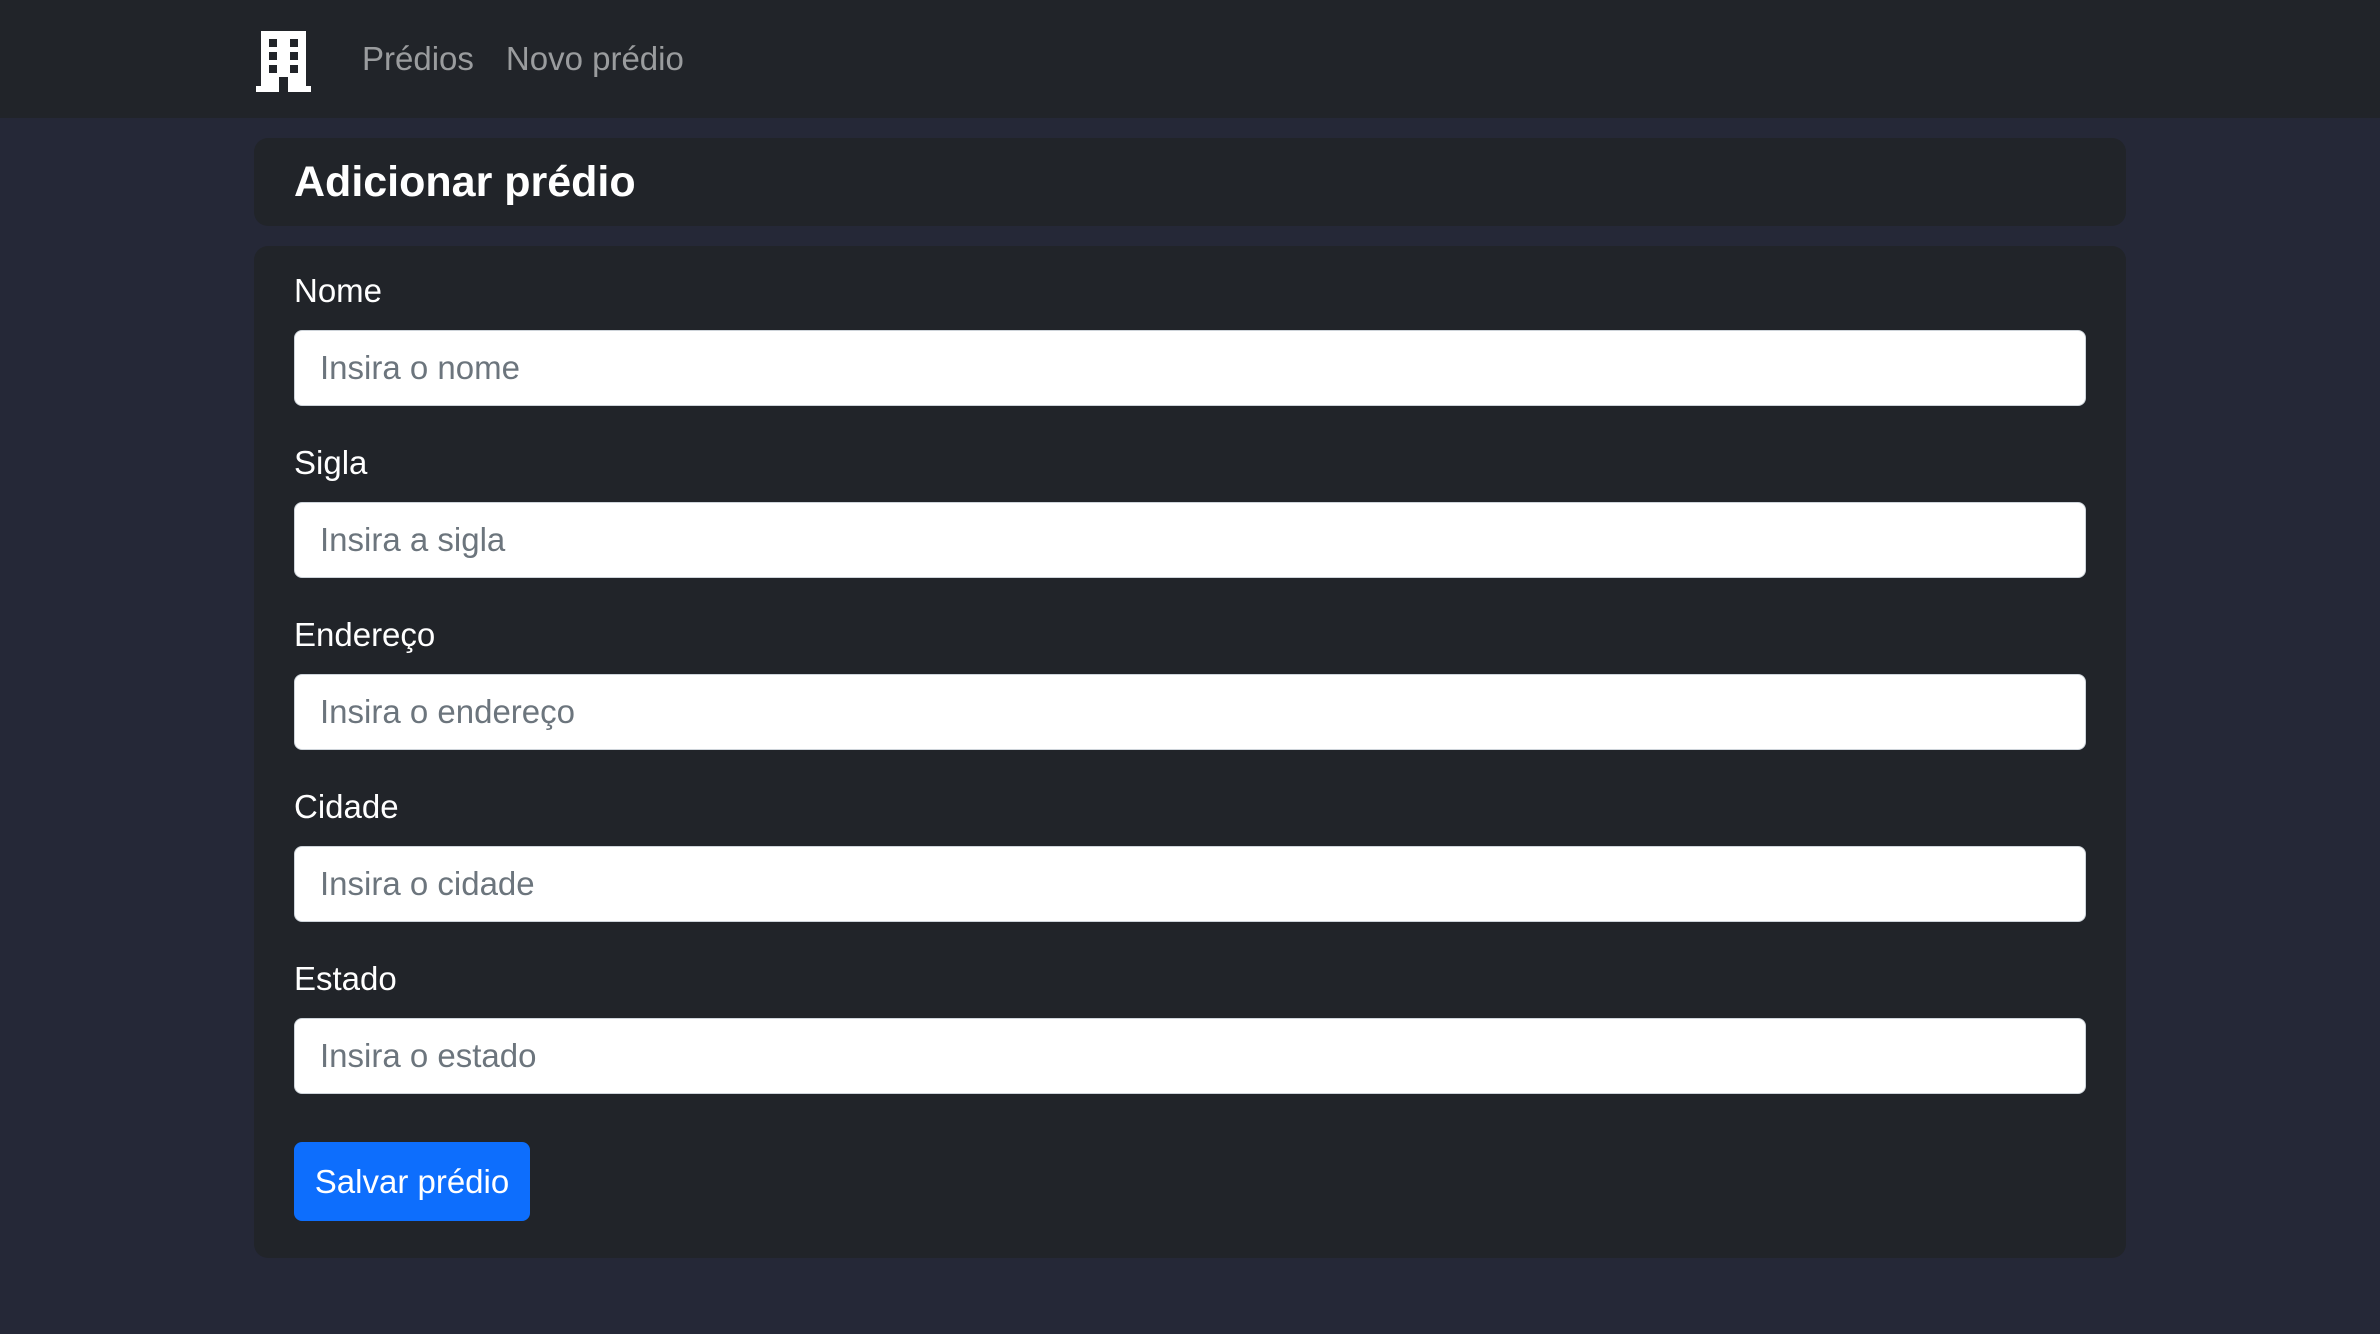 This screenshot has height=1334, width=2380. I want to click on endereco-input, so click(1190, 712).